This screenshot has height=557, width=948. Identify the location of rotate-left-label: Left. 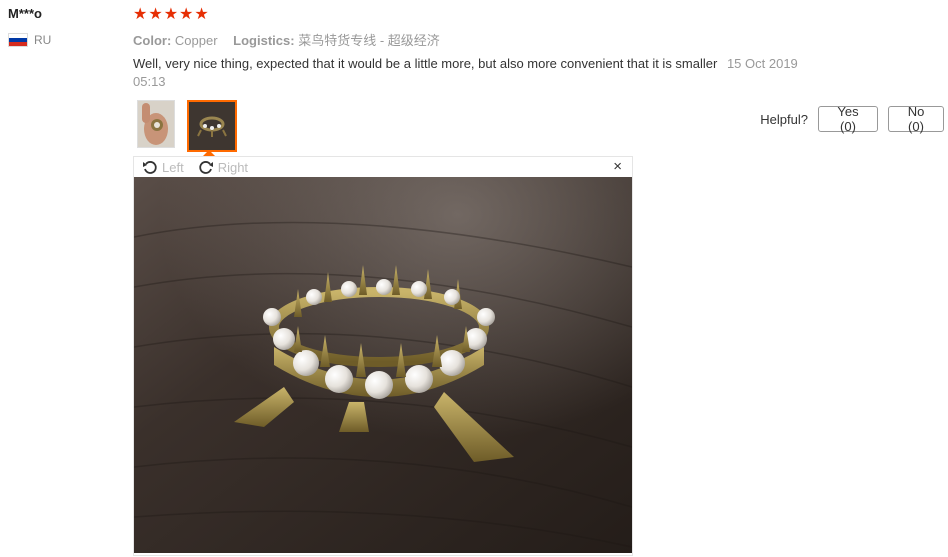
(173, 167).